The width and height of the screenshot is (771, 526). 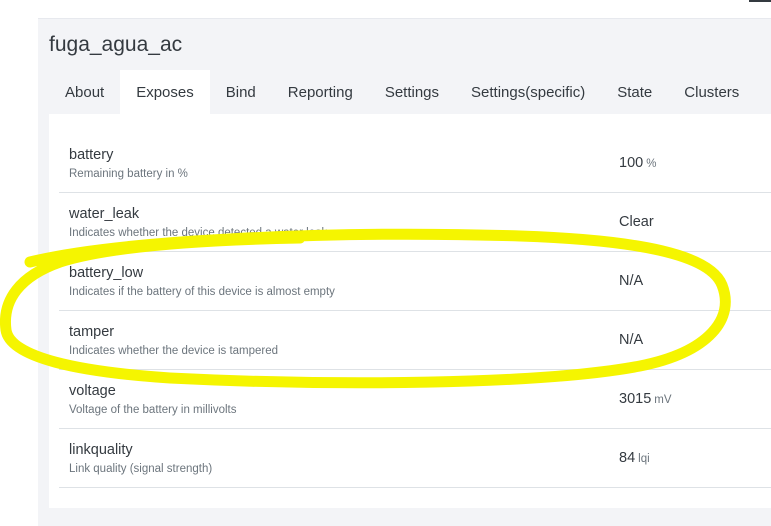 I want to click on expose-name: battery, so click(x=91, y=155).